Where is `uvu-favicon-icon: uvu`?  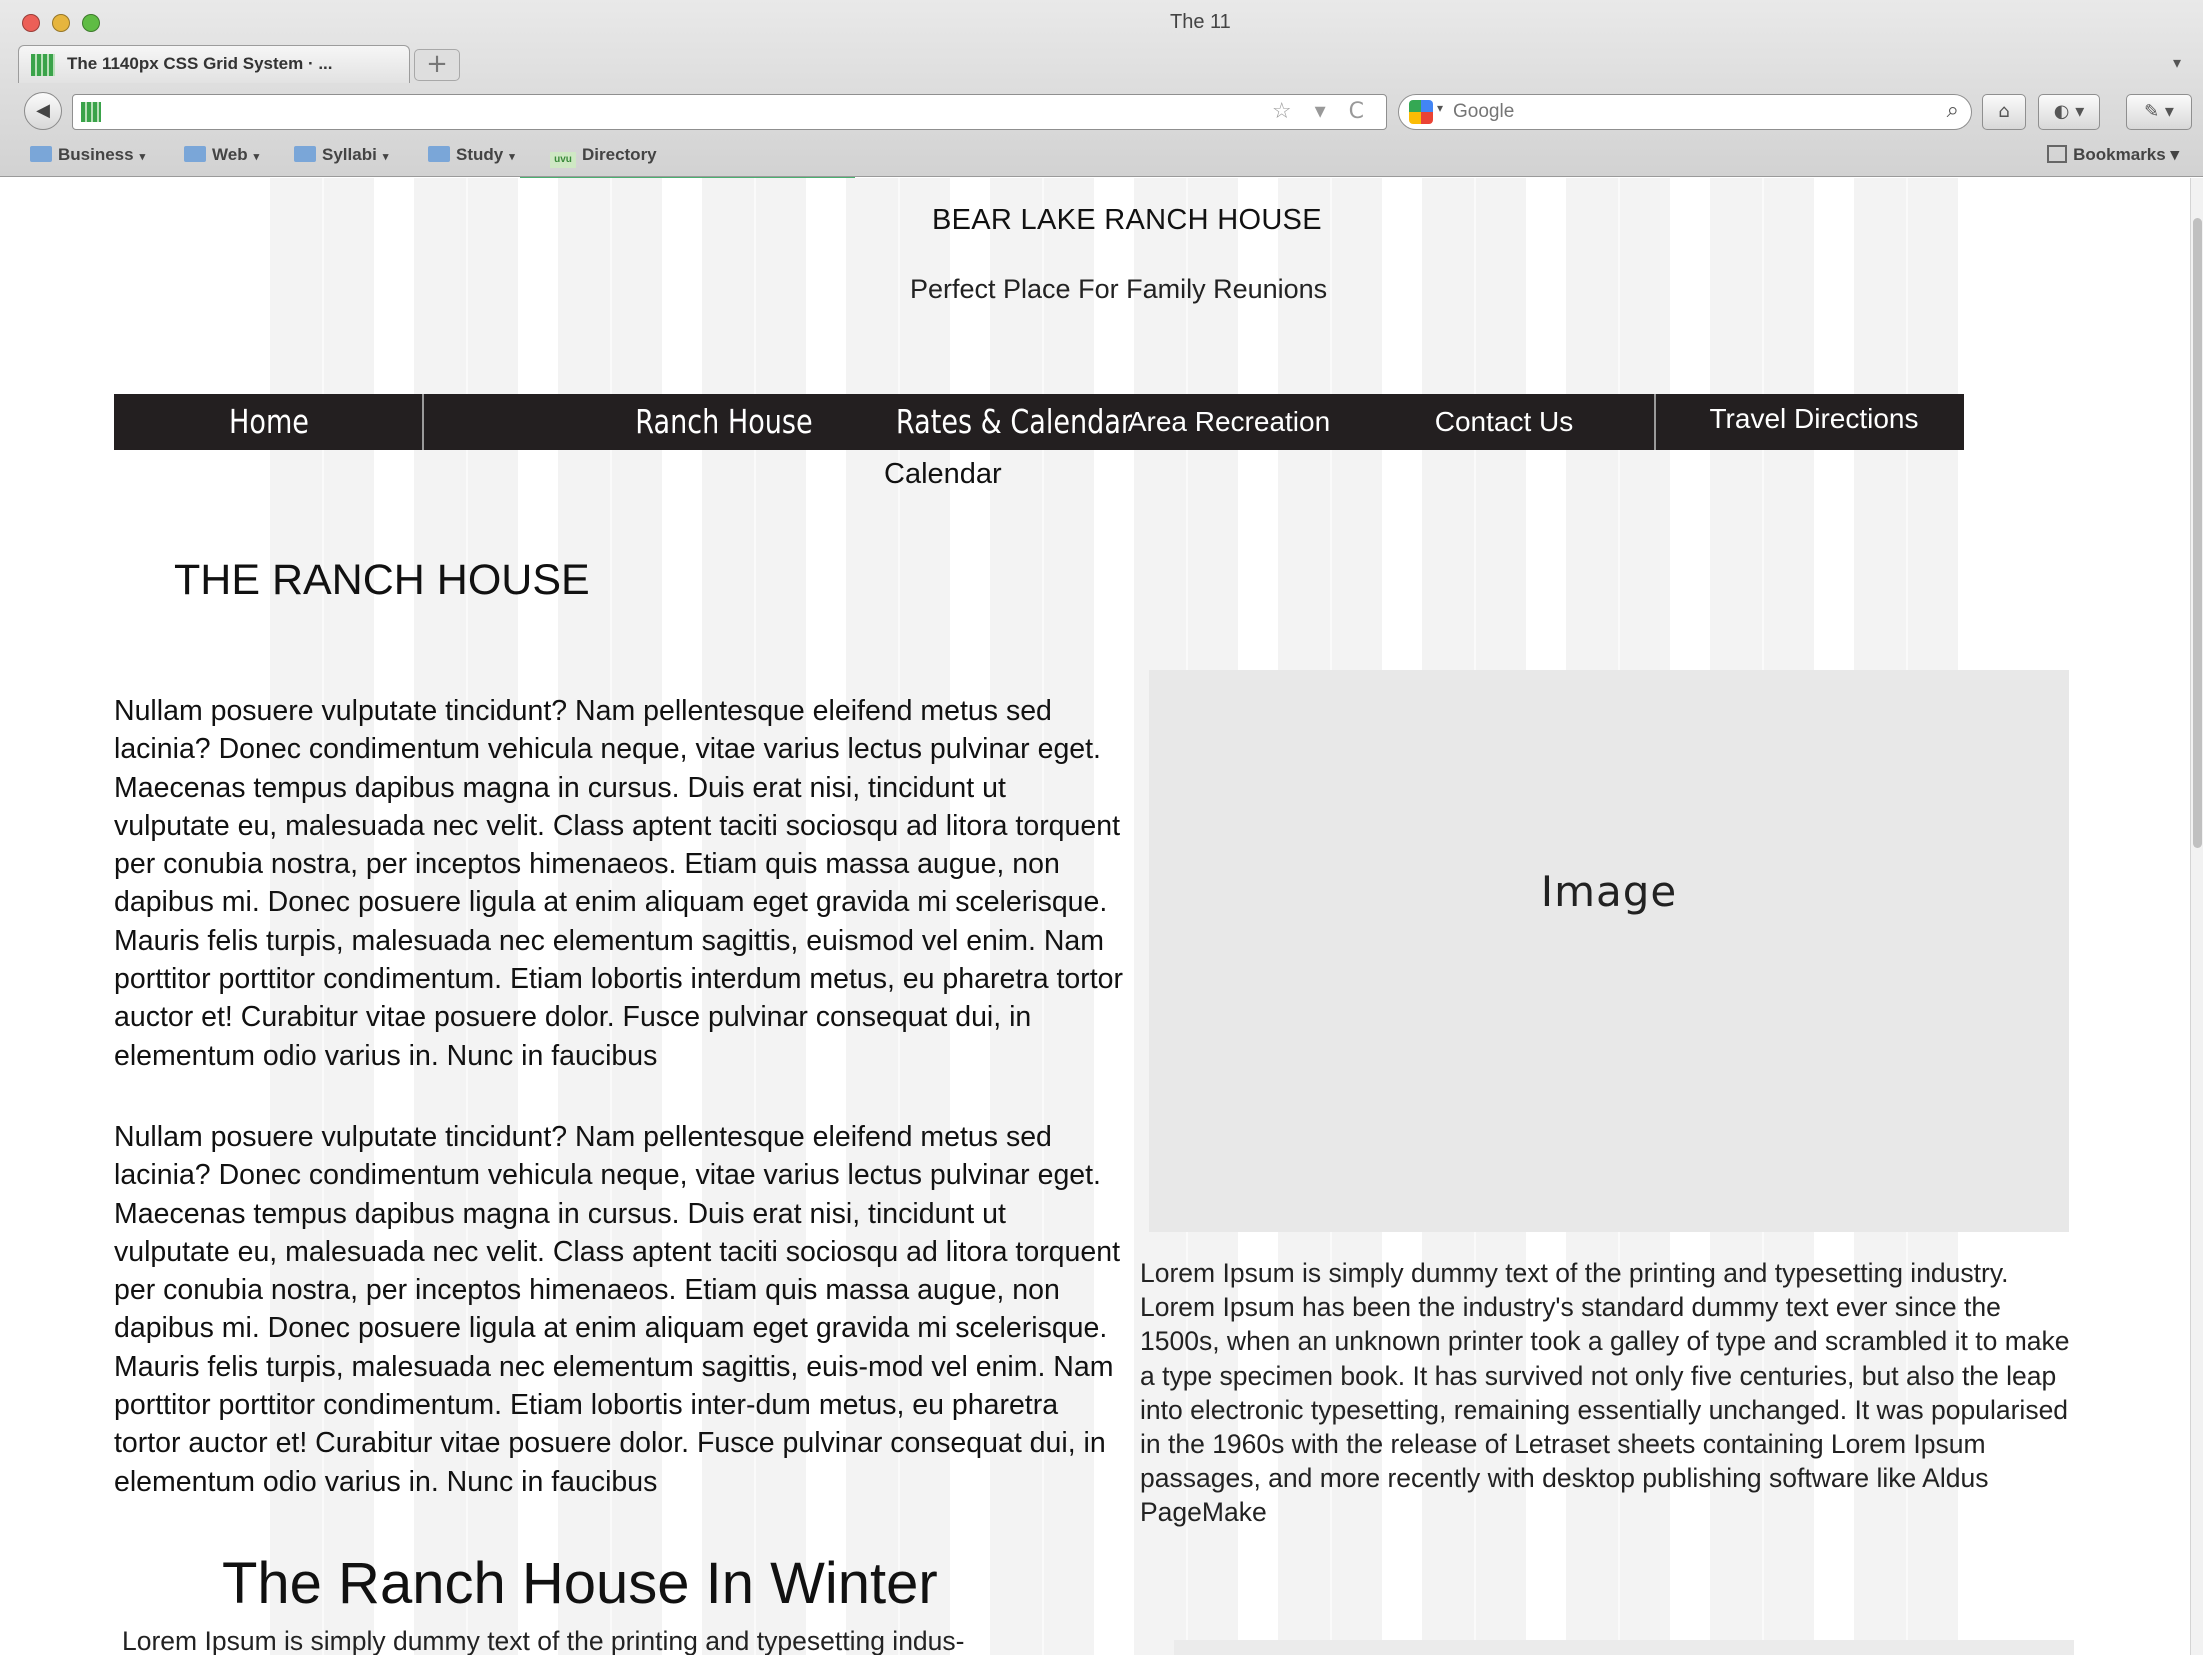 uvu-favicon-icon: uvu is located at coordinates (563, 160).